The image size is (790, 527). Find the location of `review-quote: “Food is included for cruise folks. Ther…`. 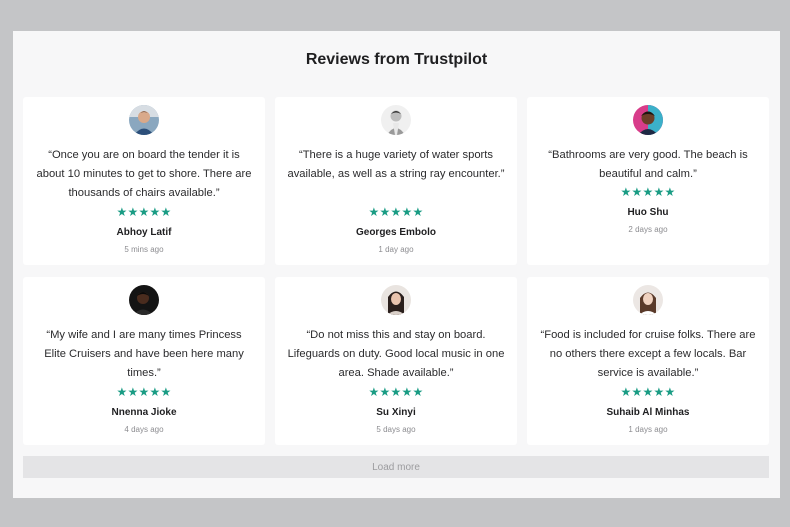

review-quote: “Food is included for cruise folks. Ther… is located at coordinates (648, 354).